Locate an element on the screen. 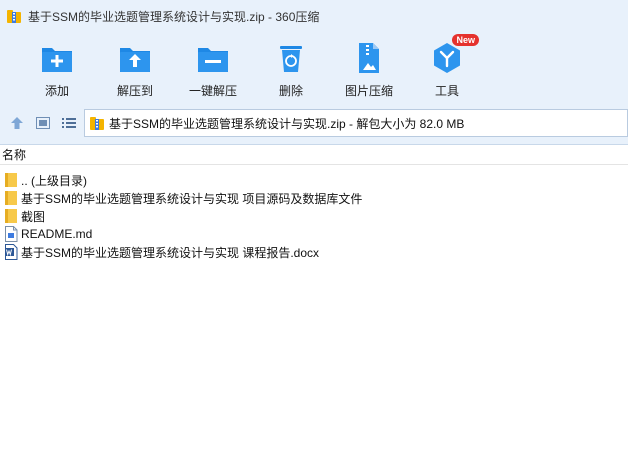 Image resolution: width=628 pixels, height=454 pixels. quick-extract-button: 一键解压 is located at coordinates (213, 65).